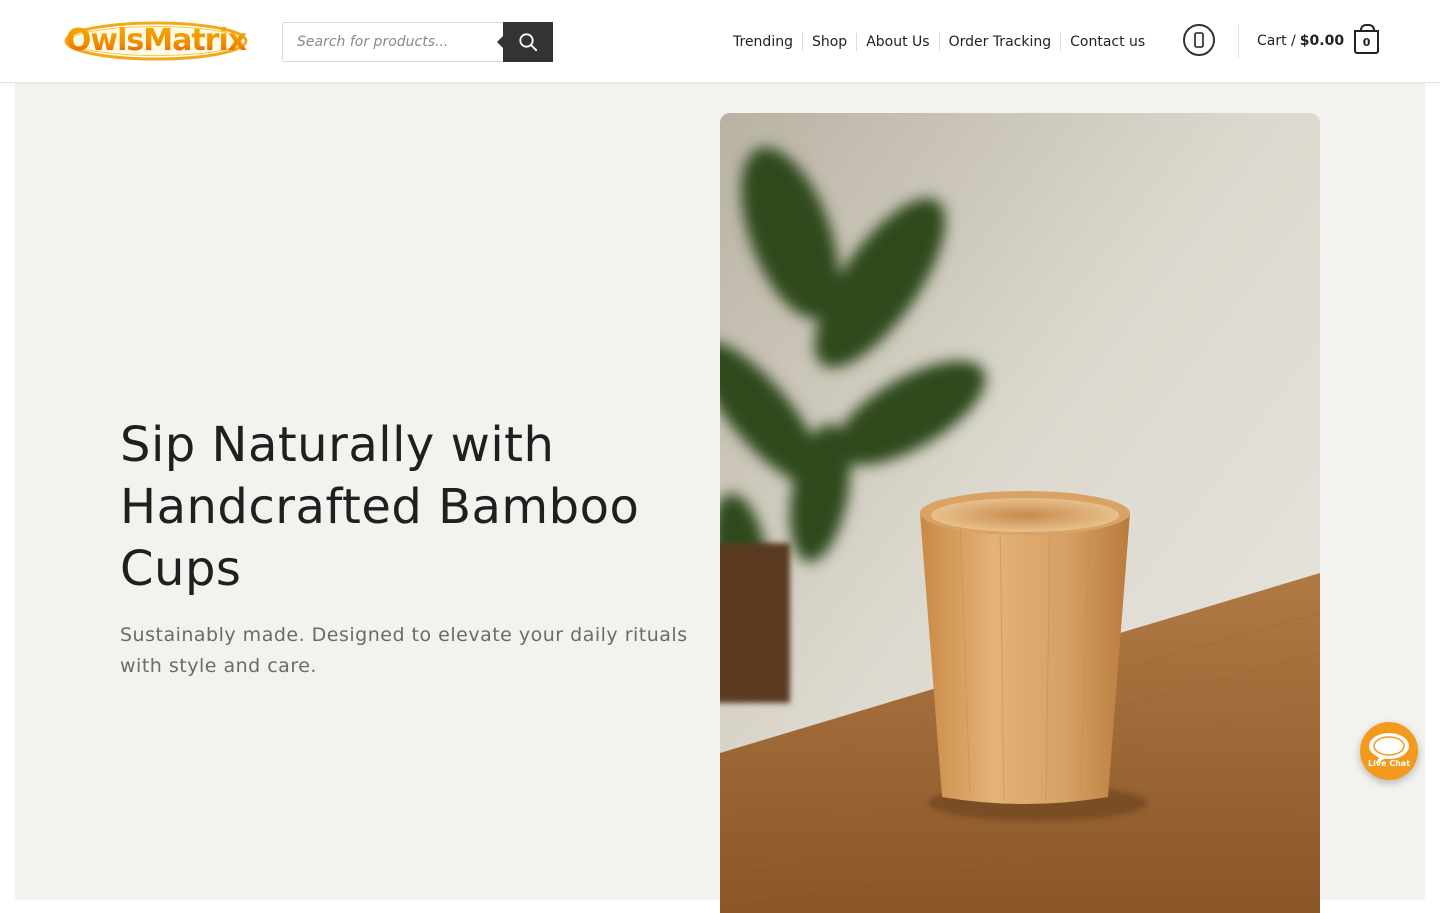  I want to click on brand-logo: OwlsMatrix, so click(156, 41).